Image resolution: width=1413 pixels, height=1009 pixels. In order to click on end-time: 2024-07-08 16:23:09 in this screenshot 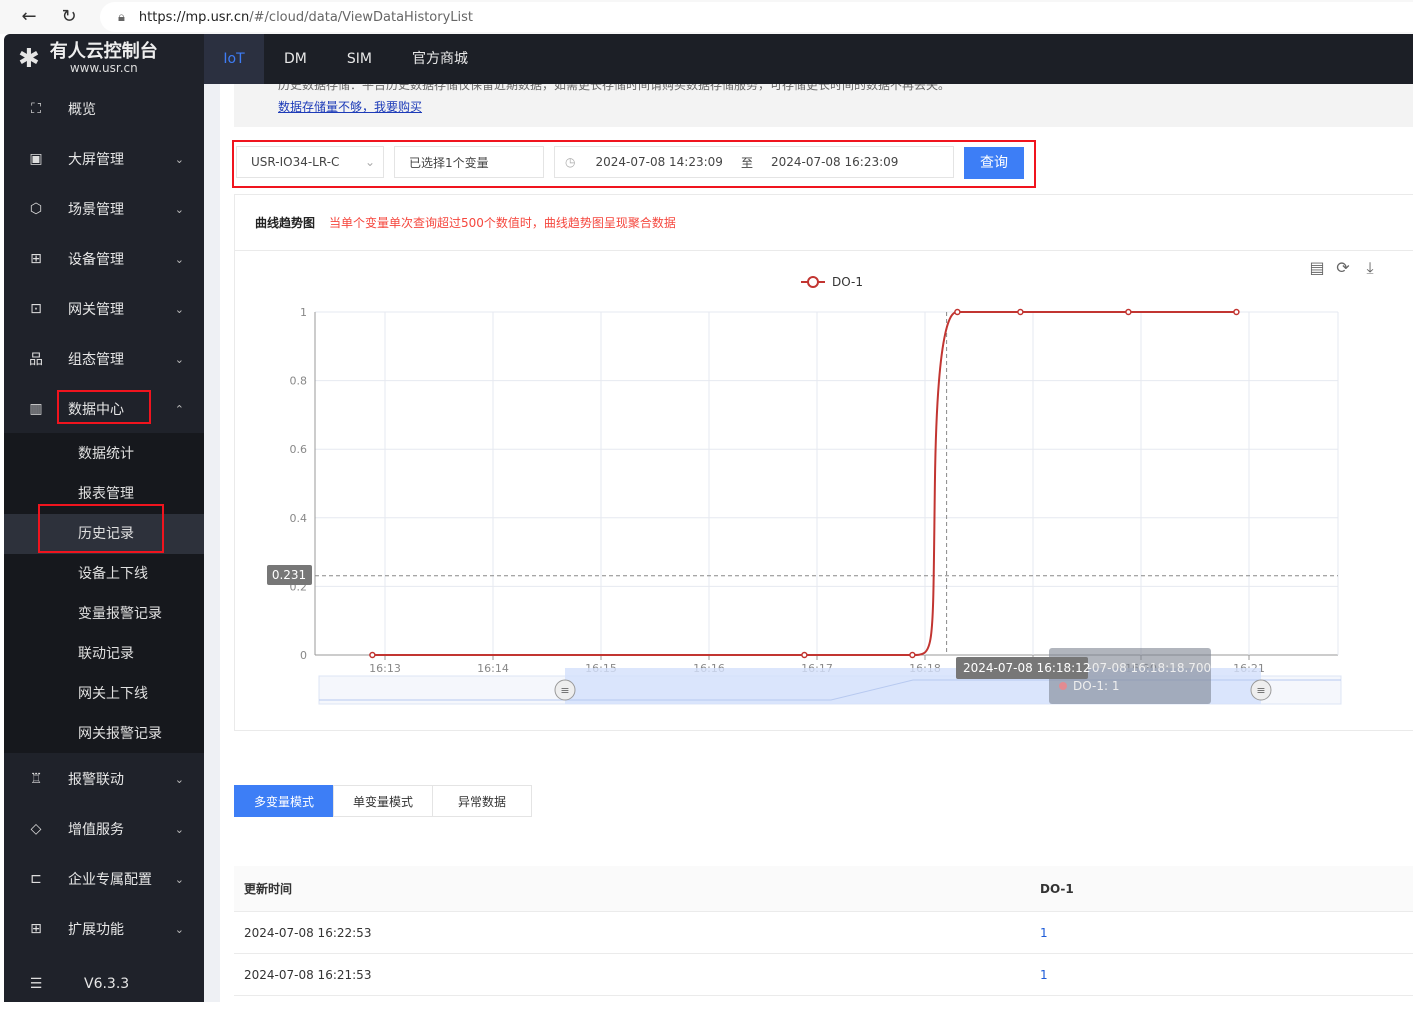, I will do `click(834, 162)`.